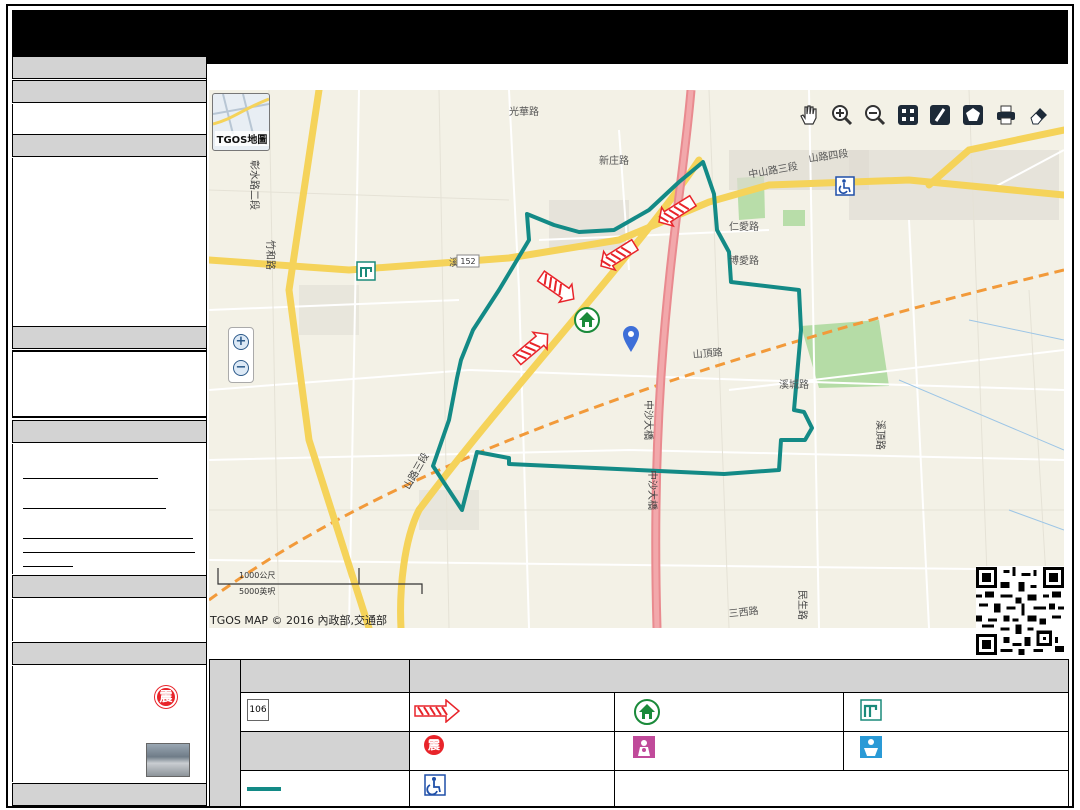 Image resolution: width=1080 pixels, height=810 pixels. What do you see at coordinates (871, 747) in the screenshot?
I see `baby-care-icon` at bounding box center [871, 747].